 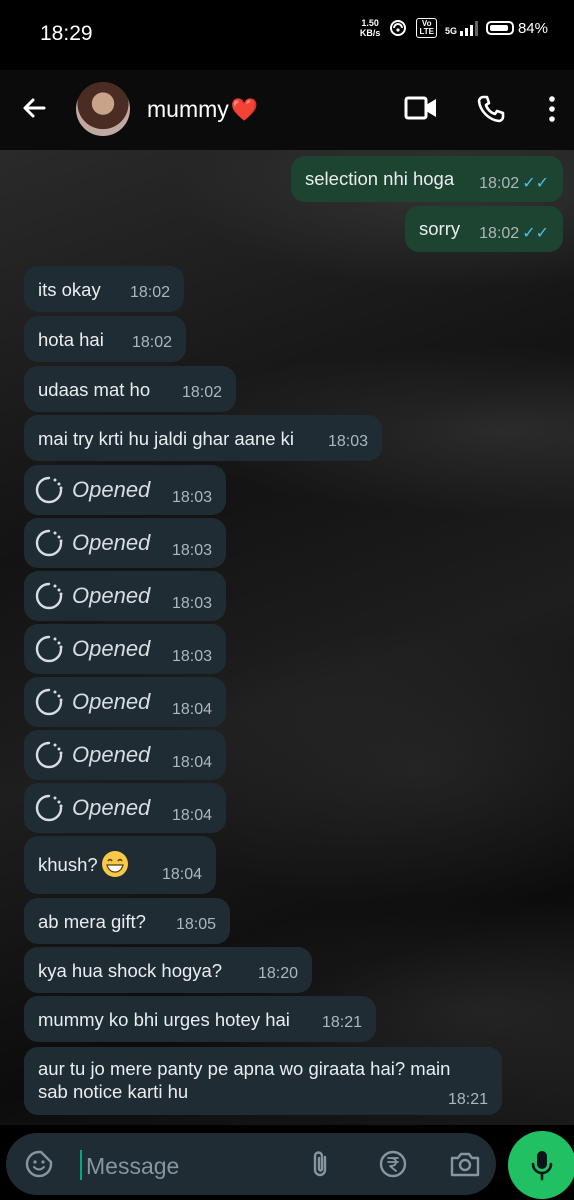 What do you see at coordinates (103, 109) in the screenshot?
I see `contact-avatar` at bounding box center [103, 109].